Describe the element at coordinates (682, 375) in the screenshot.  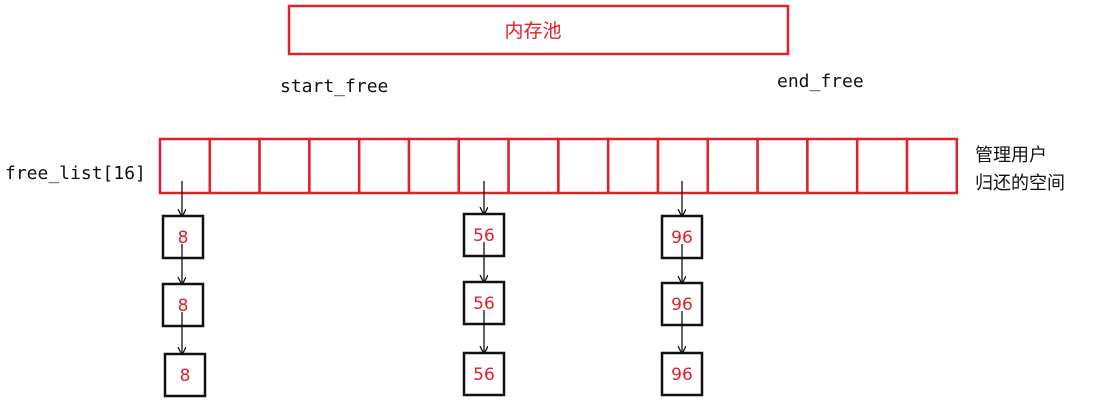
I see `free-block-size: 96` at that location.